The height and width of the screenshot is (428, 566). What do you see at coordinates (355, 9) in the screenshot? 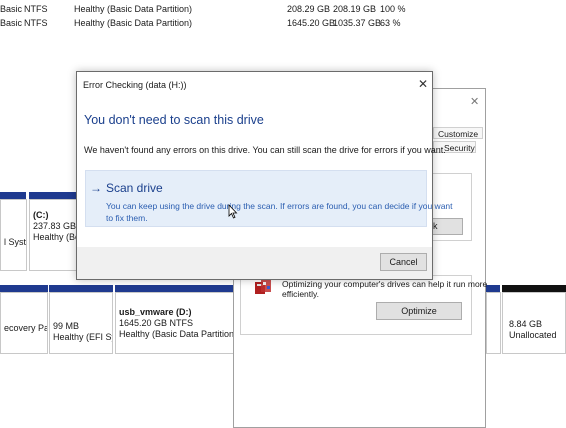
I see `volume-free: 208.19 GB` at bounding box center [355, 9].